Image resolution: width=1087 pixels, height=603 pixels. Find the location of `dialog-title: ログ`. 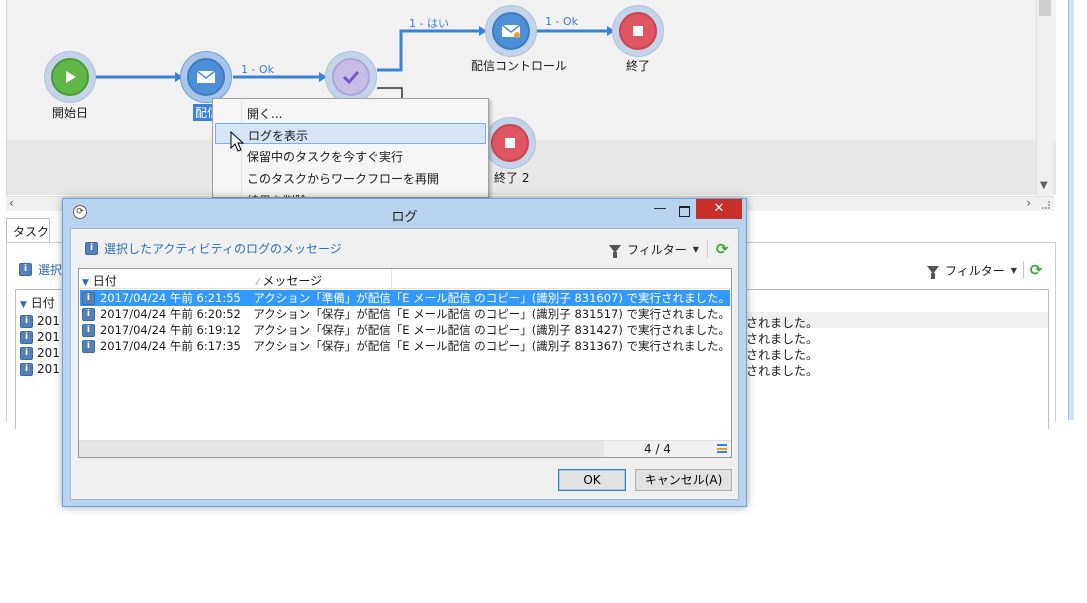

dialog-title: ログ is located at coordinates (404, 217).